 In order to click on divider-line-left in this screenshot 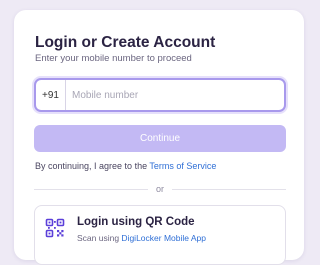, I will do `click(91, 189)`.